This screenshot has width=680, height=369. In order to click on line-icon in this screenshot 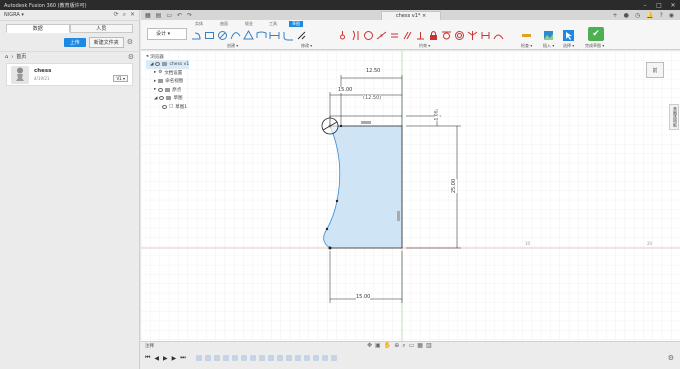, I will do `click(196, 35)`.